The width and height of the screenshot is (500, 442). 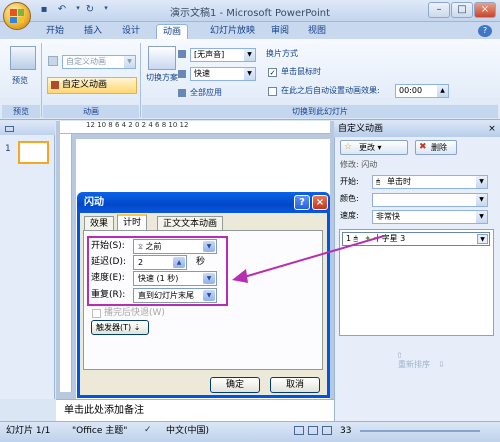 What do you see at coordinates (134, 313) in the screenshot?
I see `rewind-label: 播完后快退(W)` at bounding box center [134, 313].